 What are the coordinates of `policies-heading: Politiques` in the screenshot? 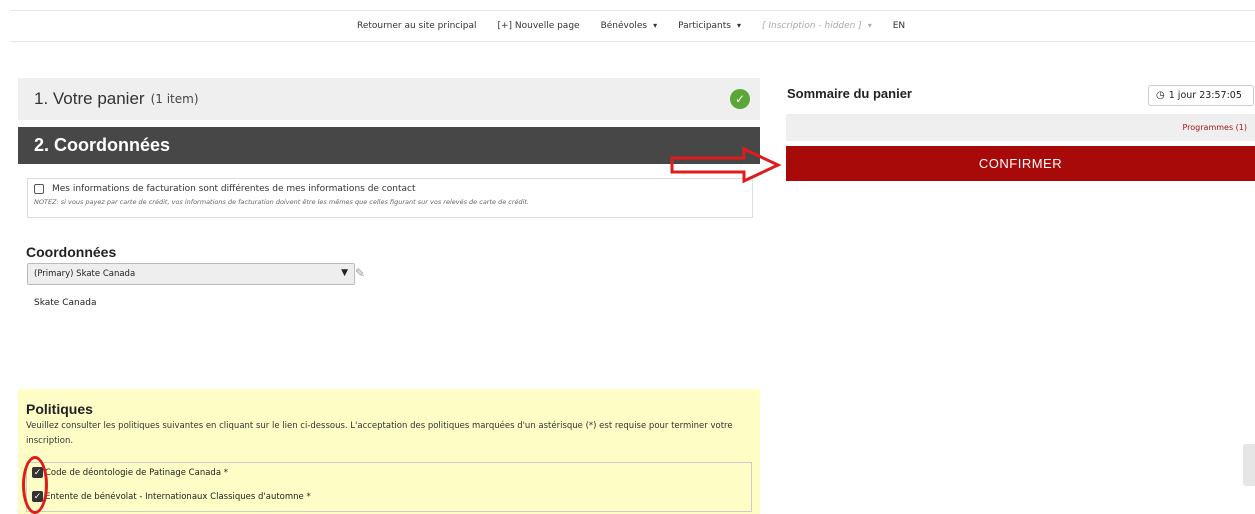 It's located at (59, 409).